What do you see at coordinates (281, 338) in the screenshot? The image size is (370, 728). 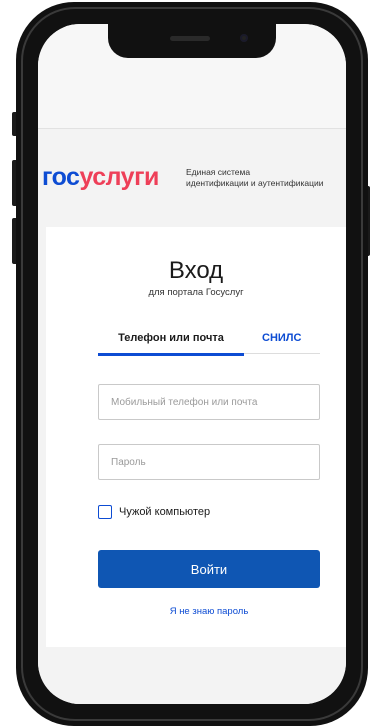 I see `tab-snils: СНИЛС` at bounding box center [281, 338].